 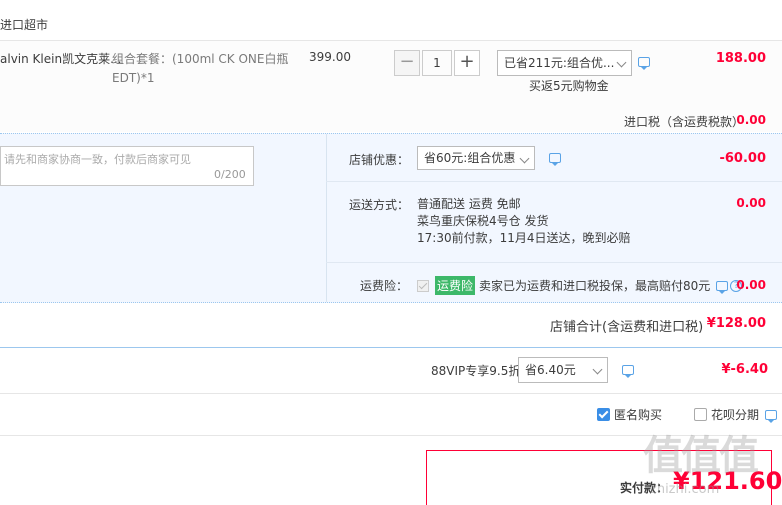 I want to click on shipping-warehouse: 菜鸟重庆保税4号仓 发货, so click(x=483, y=221).